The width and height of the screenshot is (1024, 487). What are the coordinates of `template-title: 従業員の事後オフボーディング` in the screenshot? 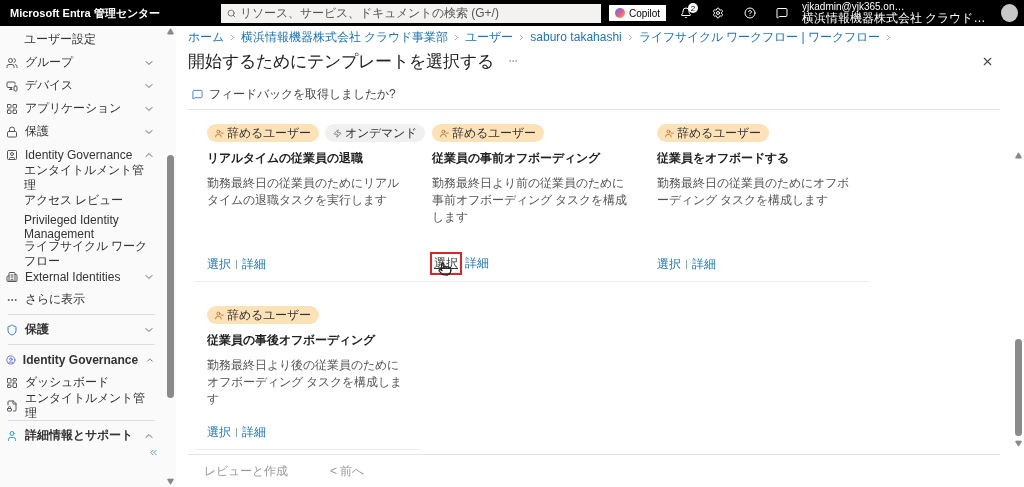 It's located at (292, 340).